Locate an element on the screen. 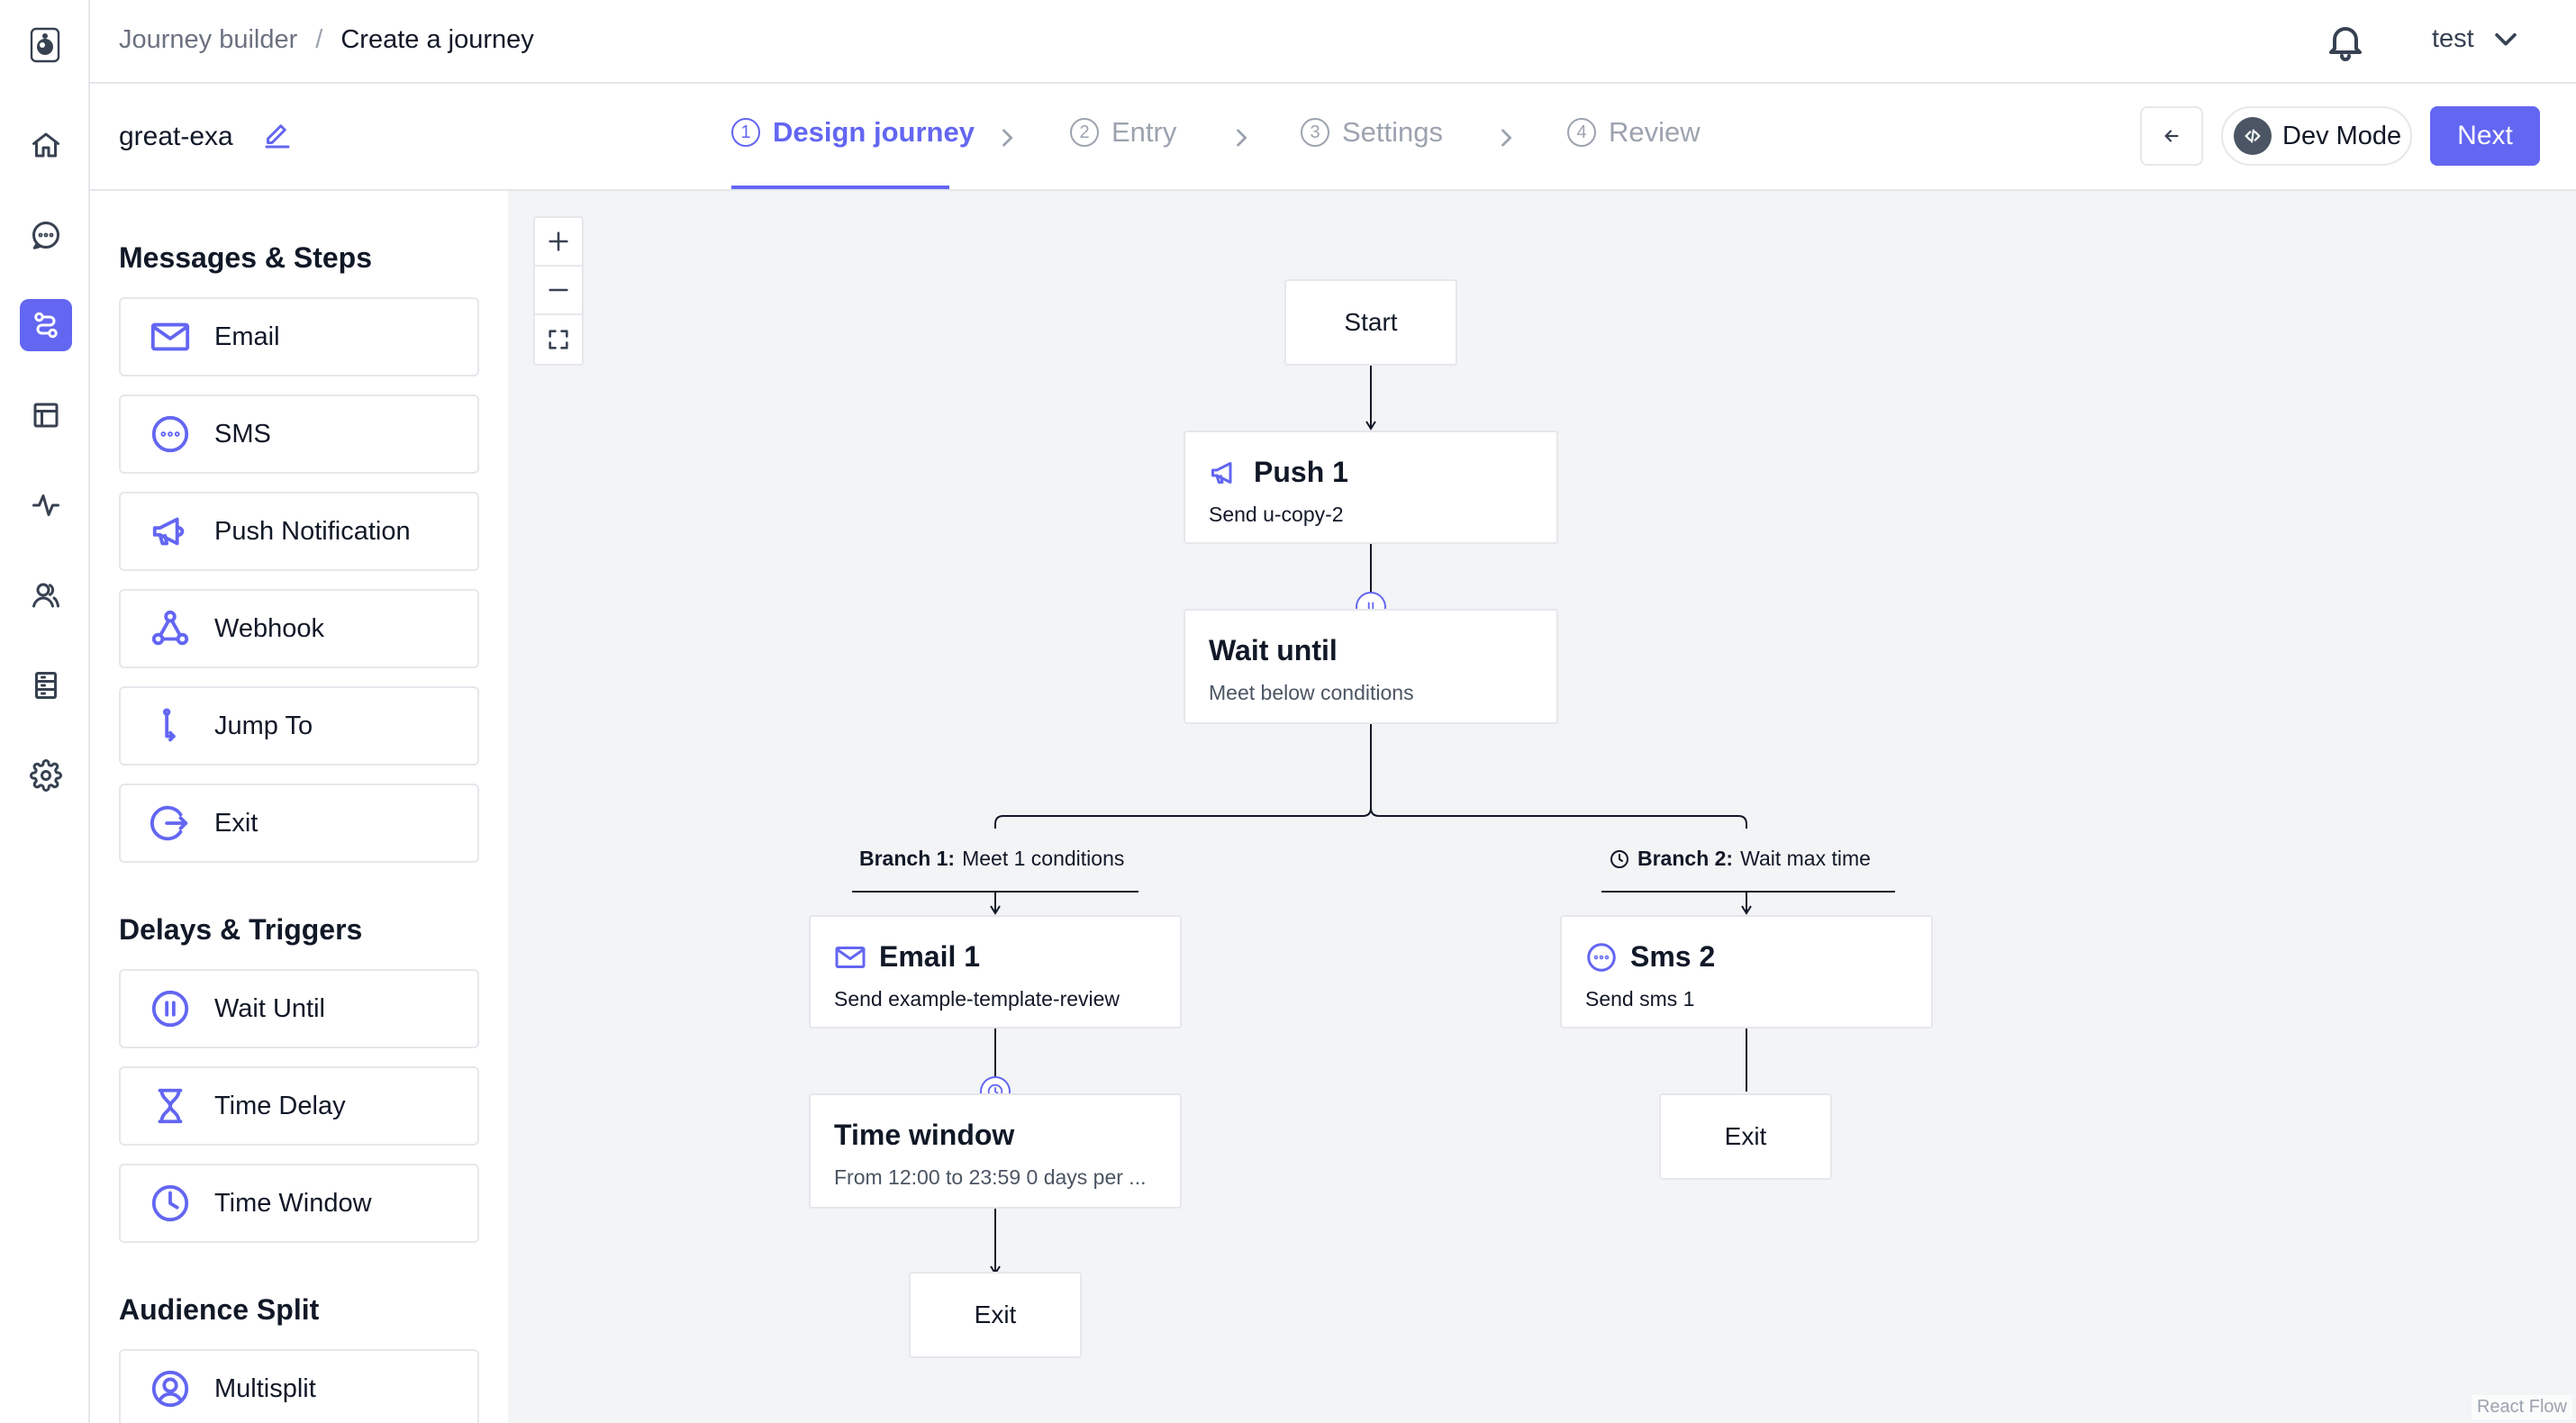 This screenshot has height=1423, width=2576. breadcrumb: Journey builder / Create a journey is located at coordinates (326, 40).